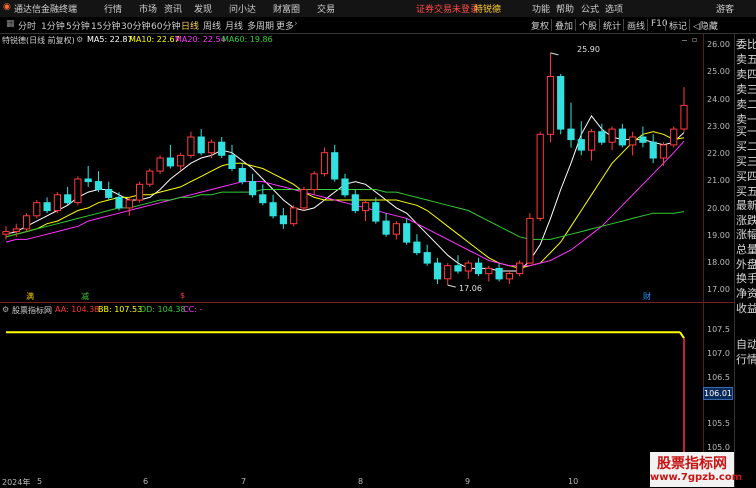 The height and width of the screenshot is (488, 756). What do you see at coordinates (718, 208) in the screenshot?
I see `y-tick: 20.00` at bounding box center [718, 208].